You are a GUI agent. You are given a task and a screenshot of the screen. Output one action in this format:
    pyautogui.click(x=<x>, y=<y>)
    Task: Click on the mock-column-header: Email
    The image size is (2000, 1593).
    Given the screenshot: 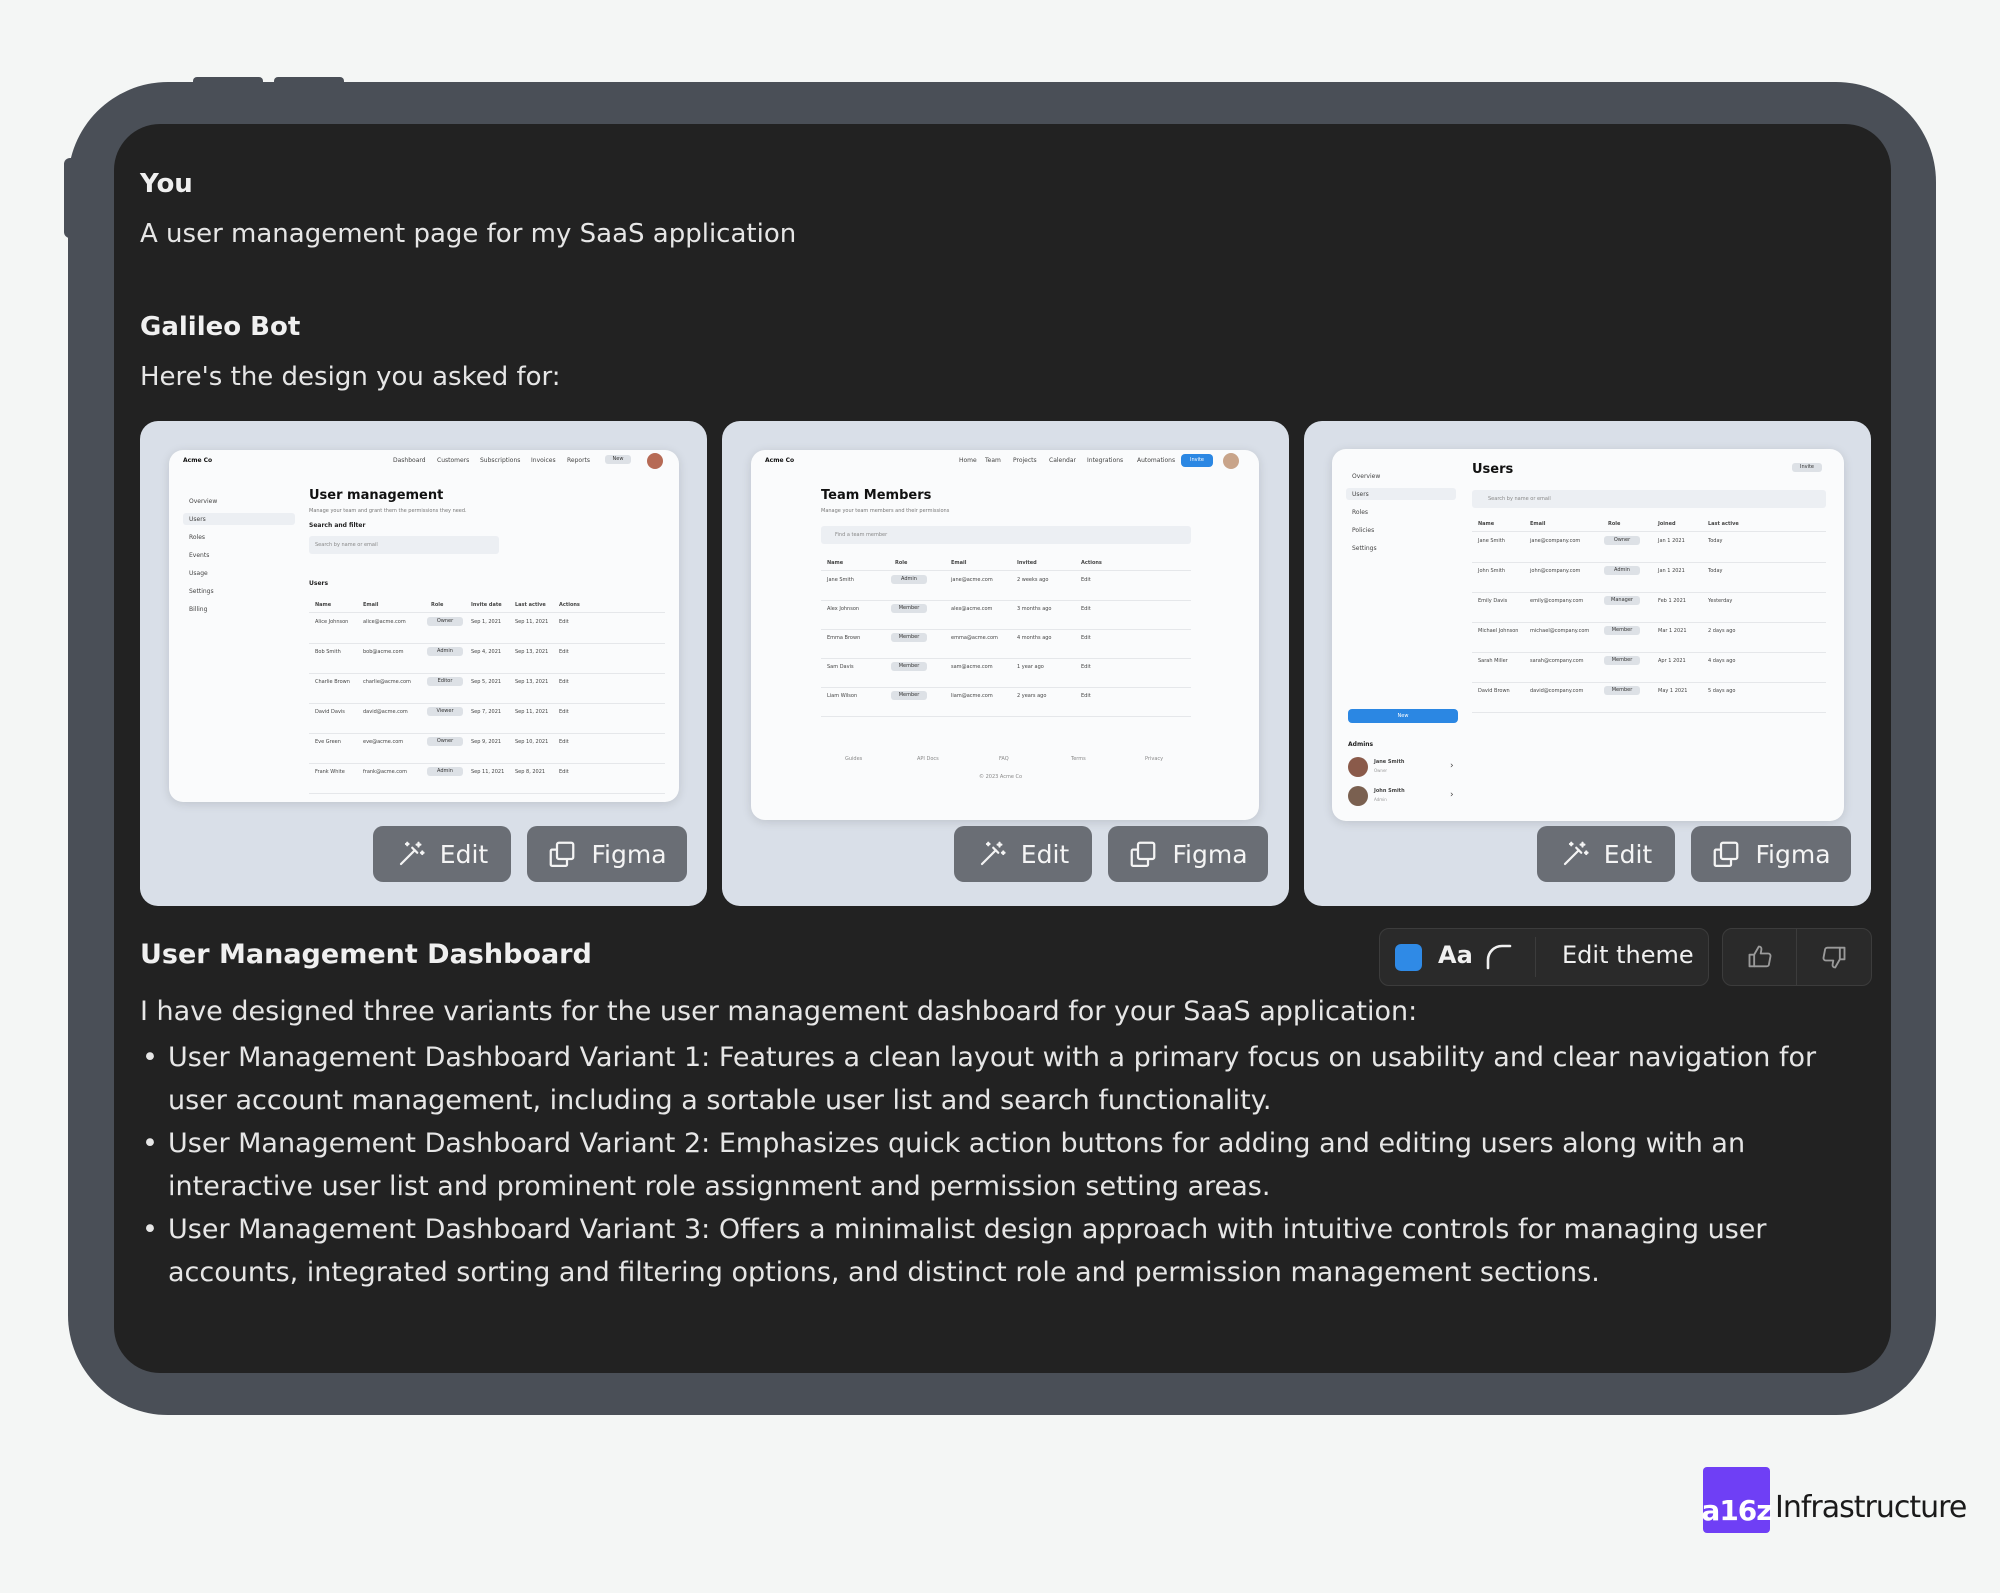 What is the action you would take?
    pyautogui.click(x=370, y=605)
    